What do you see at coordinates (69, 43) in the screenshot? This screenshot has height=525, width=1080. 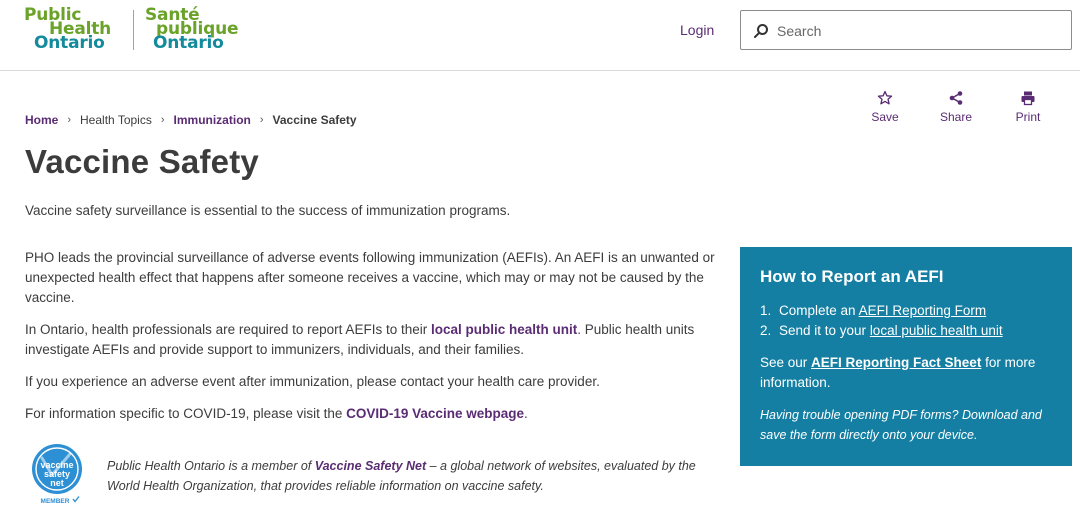 I see `logo-en-line-3: Ontario` at bounding box center [69, 43].